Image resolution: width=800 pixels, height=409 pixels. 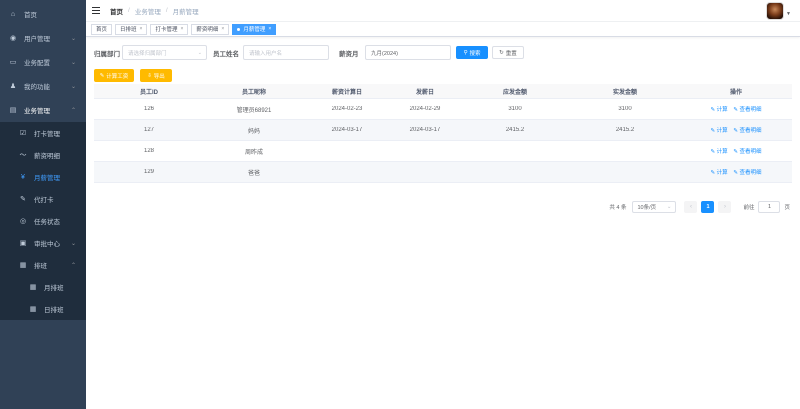 I want to click on sidebar-item-label: 首页, so click(x=30, y=15).